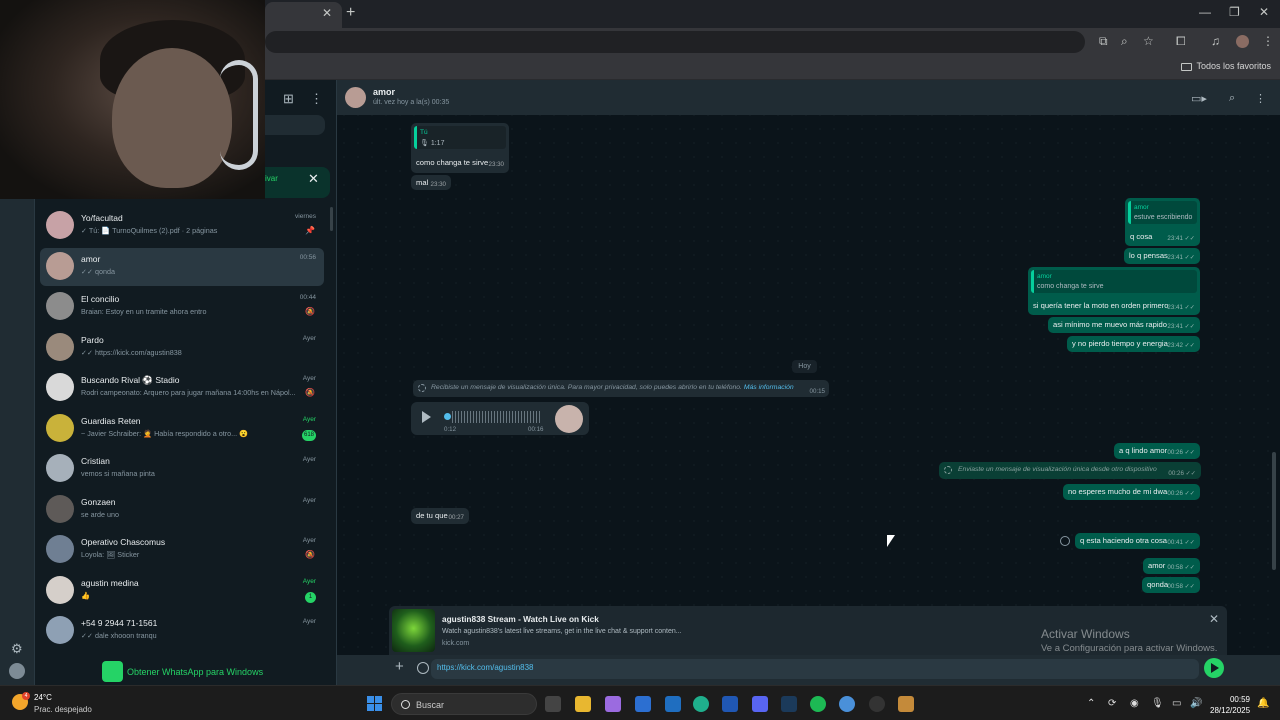  Describe the element at coordinates (613, 704) in the screenshot. I see `copilot-icon` at that location.